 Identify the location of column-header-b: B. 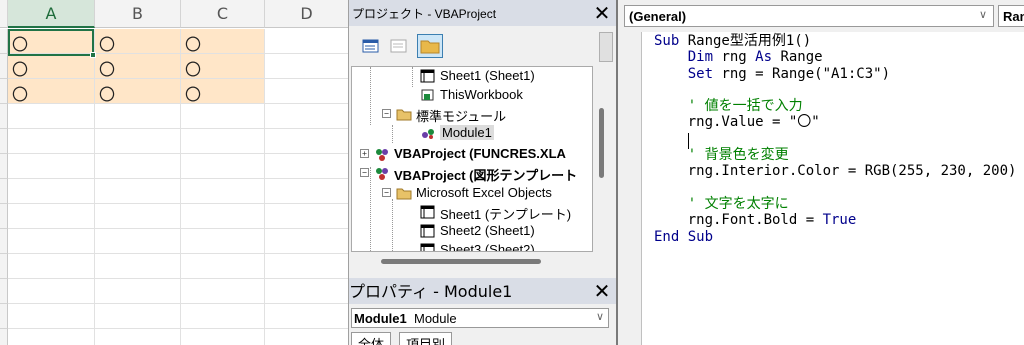
(138, 14).